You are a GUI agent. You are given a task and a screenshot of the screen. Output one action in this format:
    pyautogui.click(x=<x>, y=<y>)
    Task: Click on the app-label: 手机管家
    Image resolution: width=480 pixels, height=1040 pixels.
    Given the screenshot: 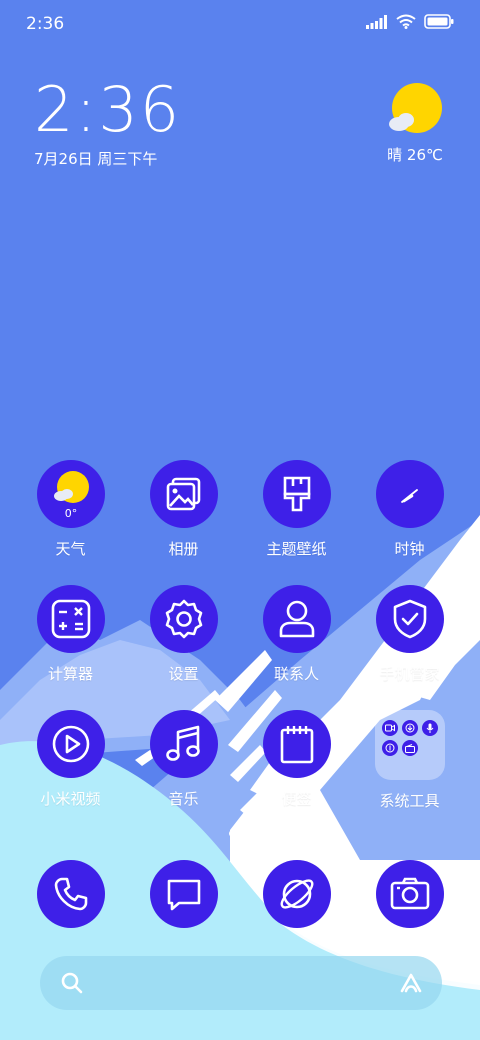 What is the action you would take?
    pyautogui.click(x=409, y=674)
    